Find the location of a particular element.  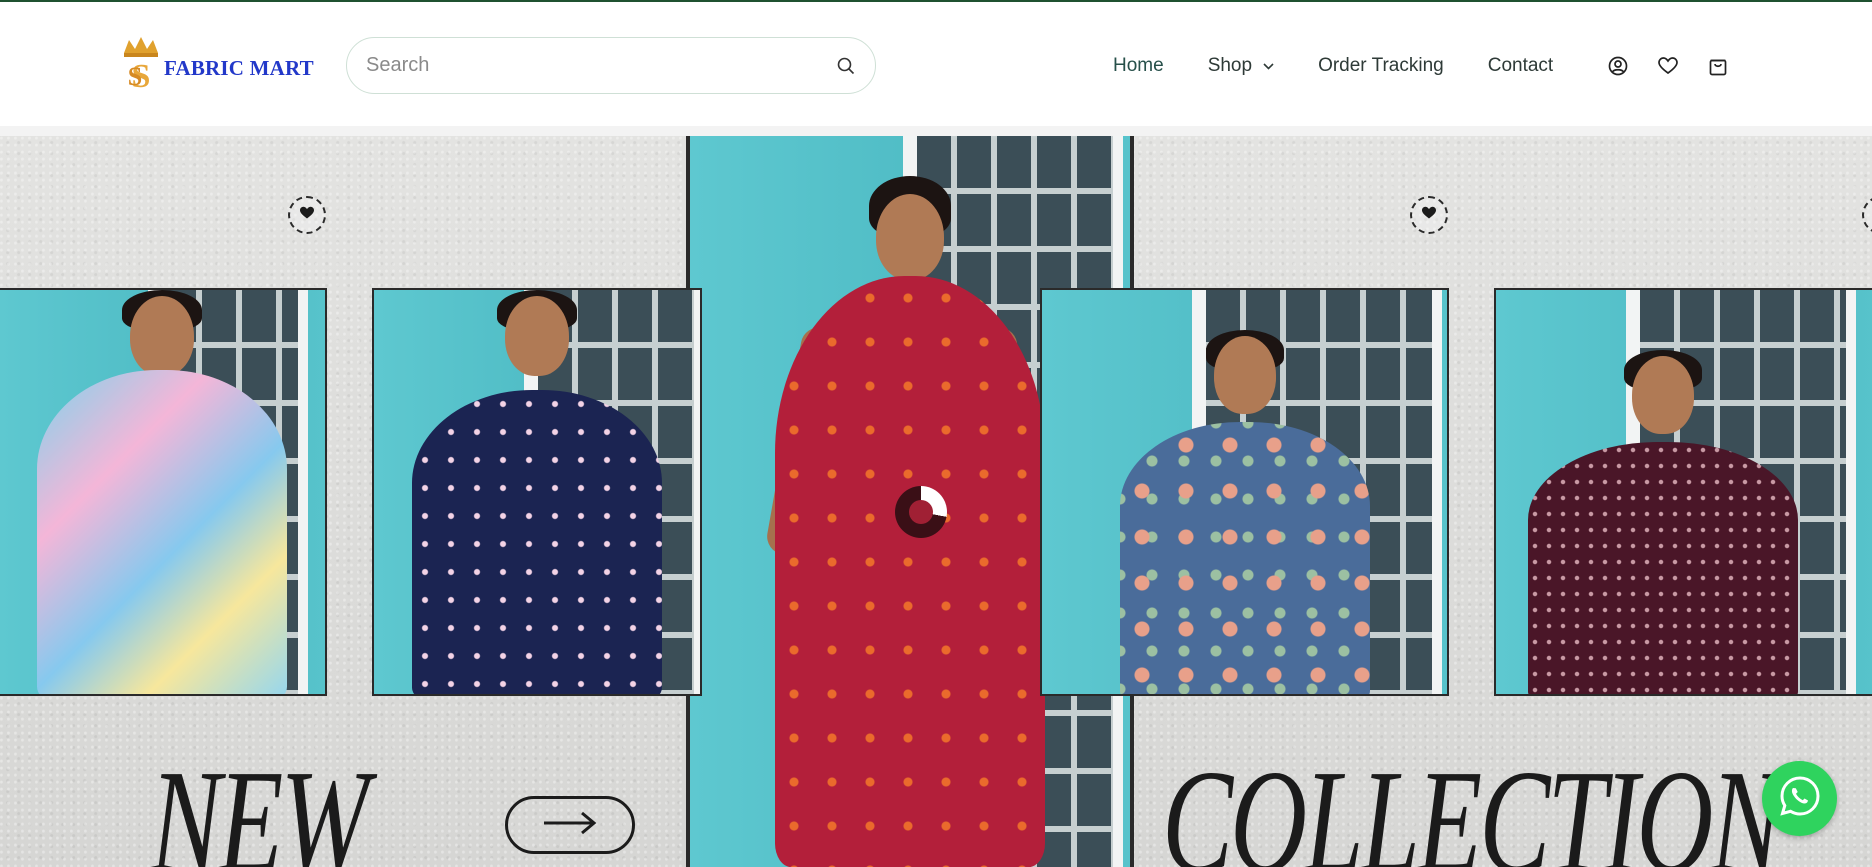

whatsapp-icon is located at coordinates (1800, 798).